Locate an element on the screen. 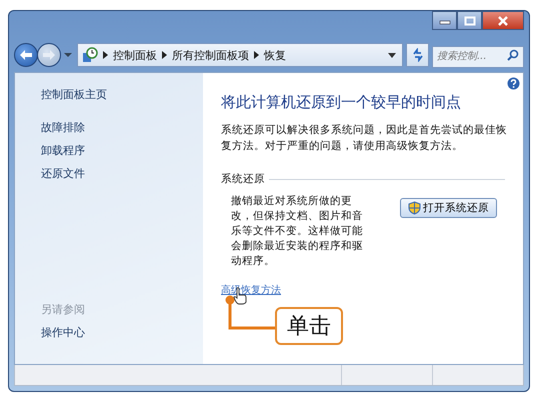 This screenshot has height=400, width=533. refresh-icon is located at coordinates (417, 55).